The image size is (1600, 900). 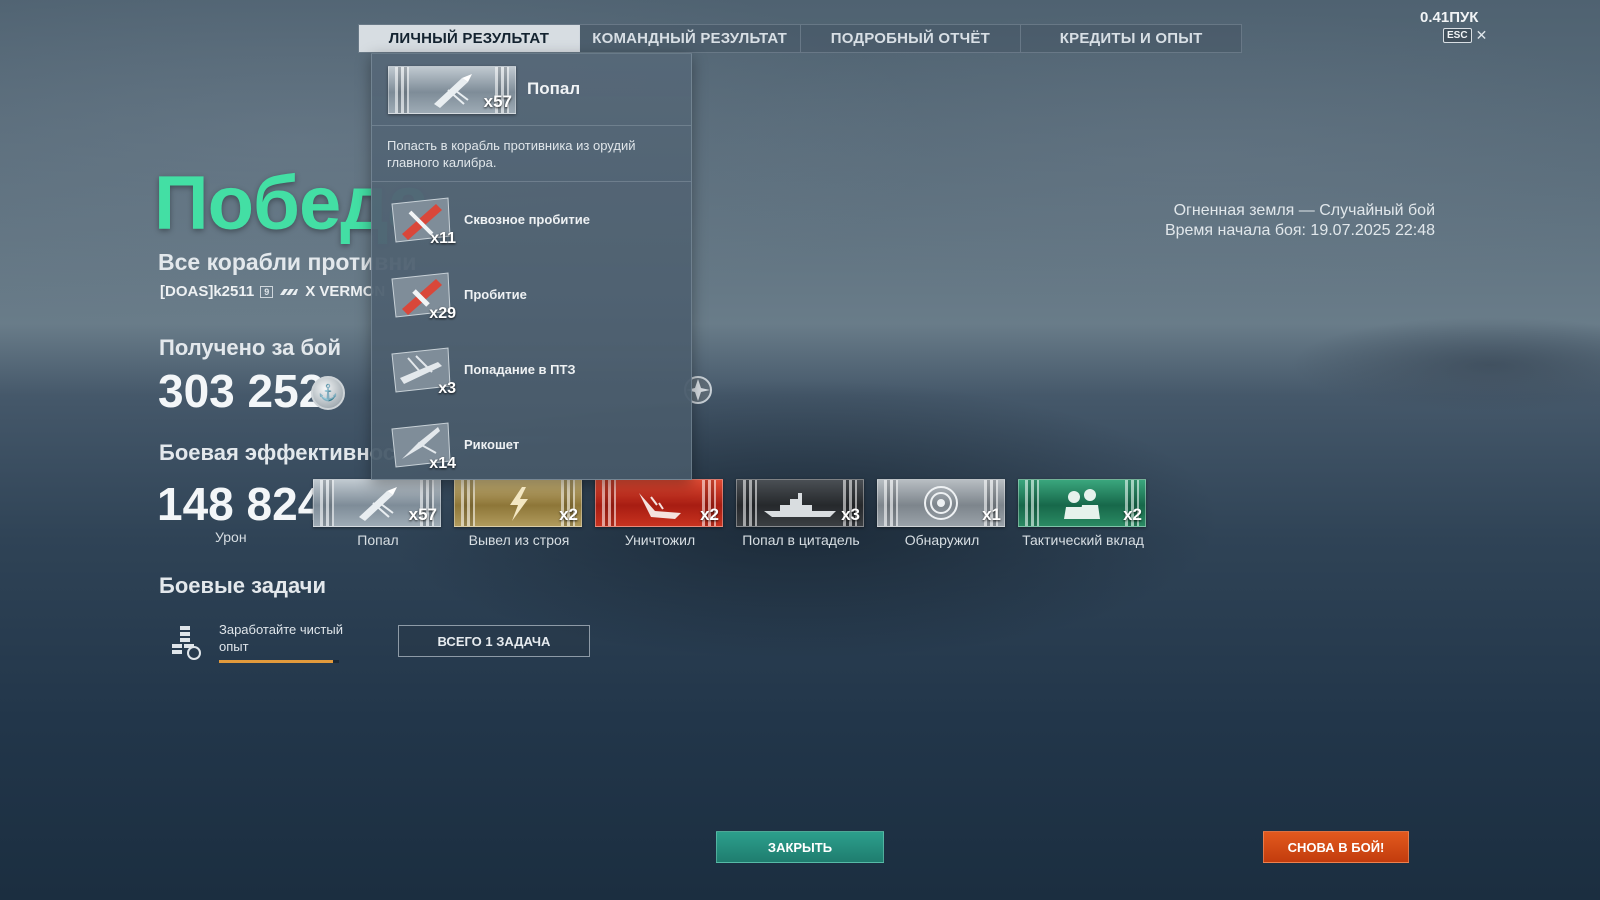 I want to click on incapacitate-icon, so click(x=519, y=504).